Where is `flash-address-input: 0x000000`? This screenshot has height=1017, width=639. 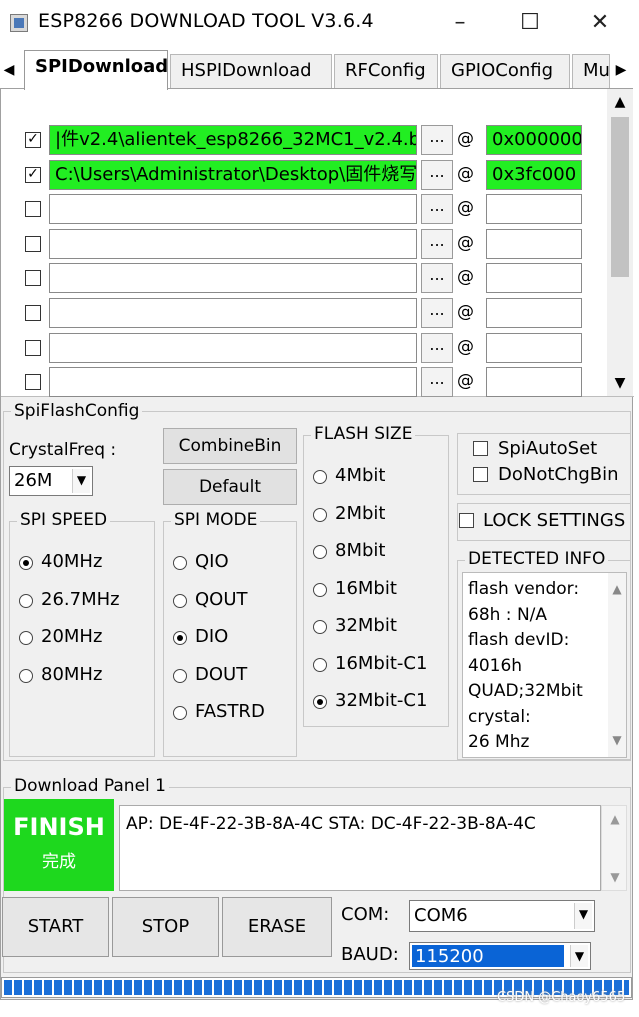 flash-address-input: 0x000000 is located at coordinates (534, 140).